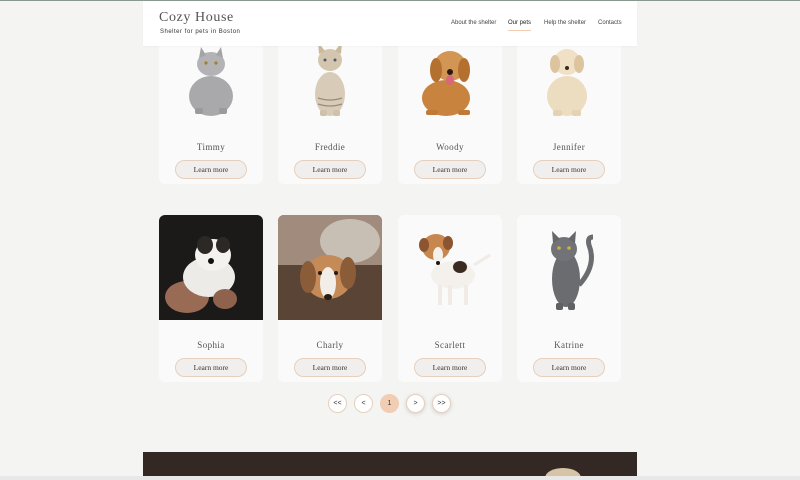 The width and height of the screenshot is (800, 480). What do you see at coordinates (211, 90) in the screenshot?
I see `gray-cat-image` at bounding box center [211, 90].